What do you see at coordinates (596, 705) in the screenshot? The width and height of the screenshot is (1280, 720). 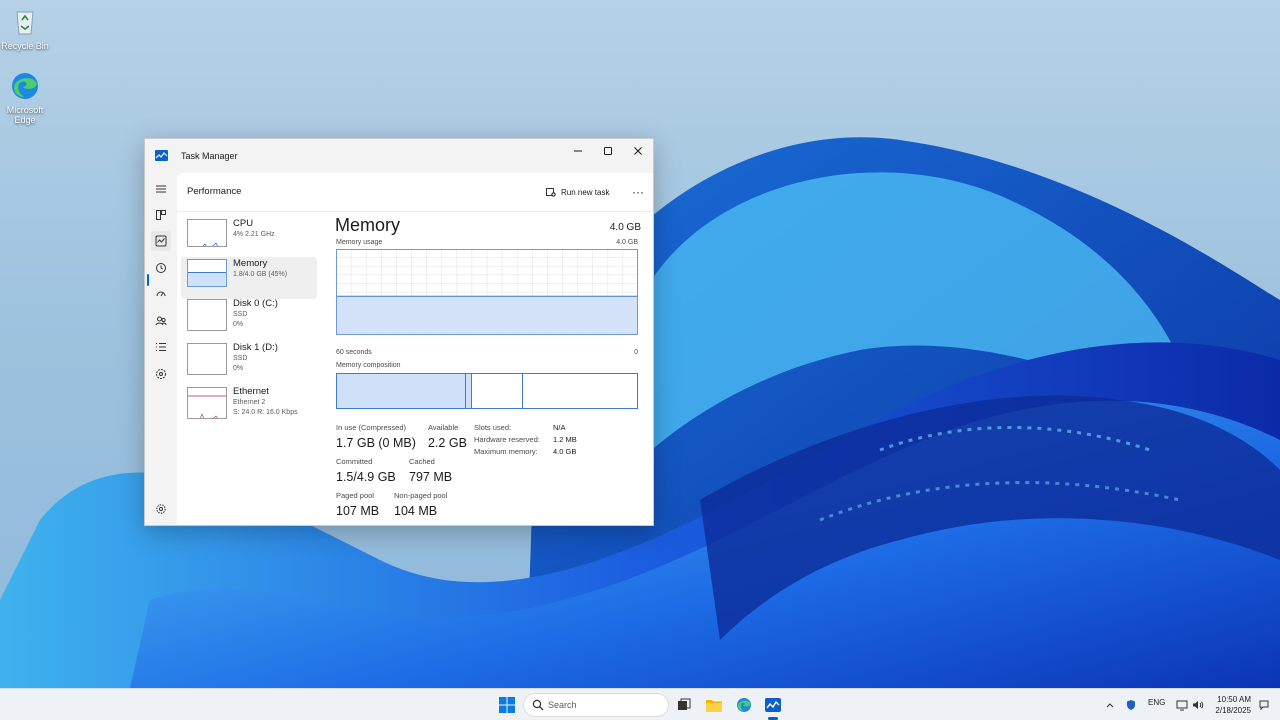 I see `taskbar-search-box: Search` at bounding box center [596, 705].